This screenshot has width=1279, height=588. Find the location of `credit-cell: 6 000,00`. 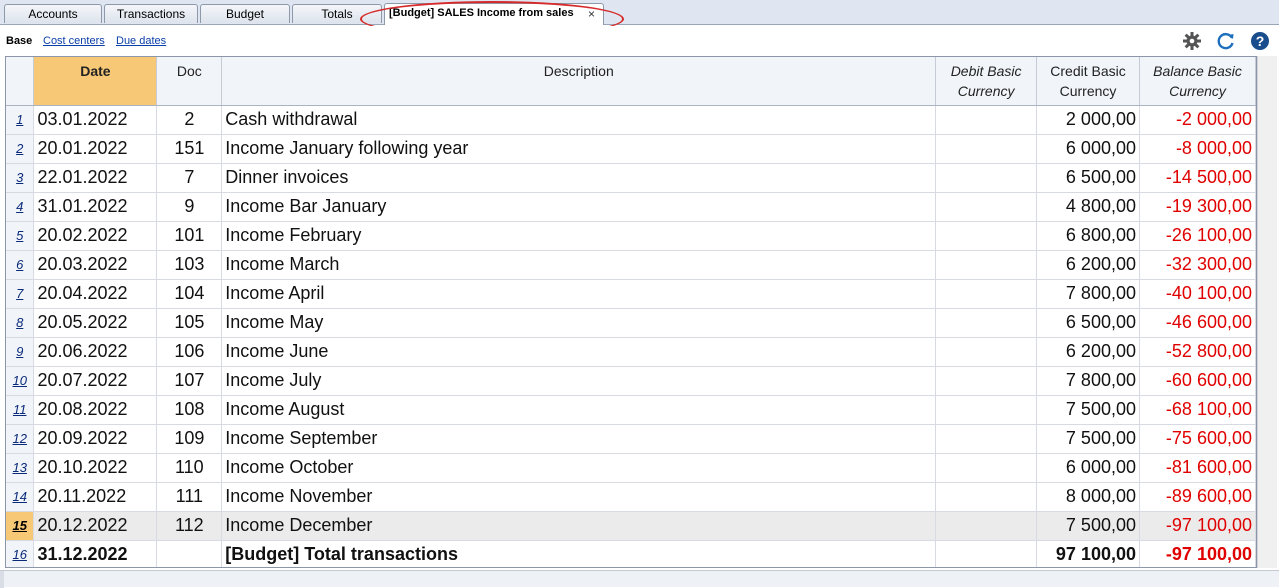

credit-cell: 6 000,00 is located at coordinates (1088, 149).